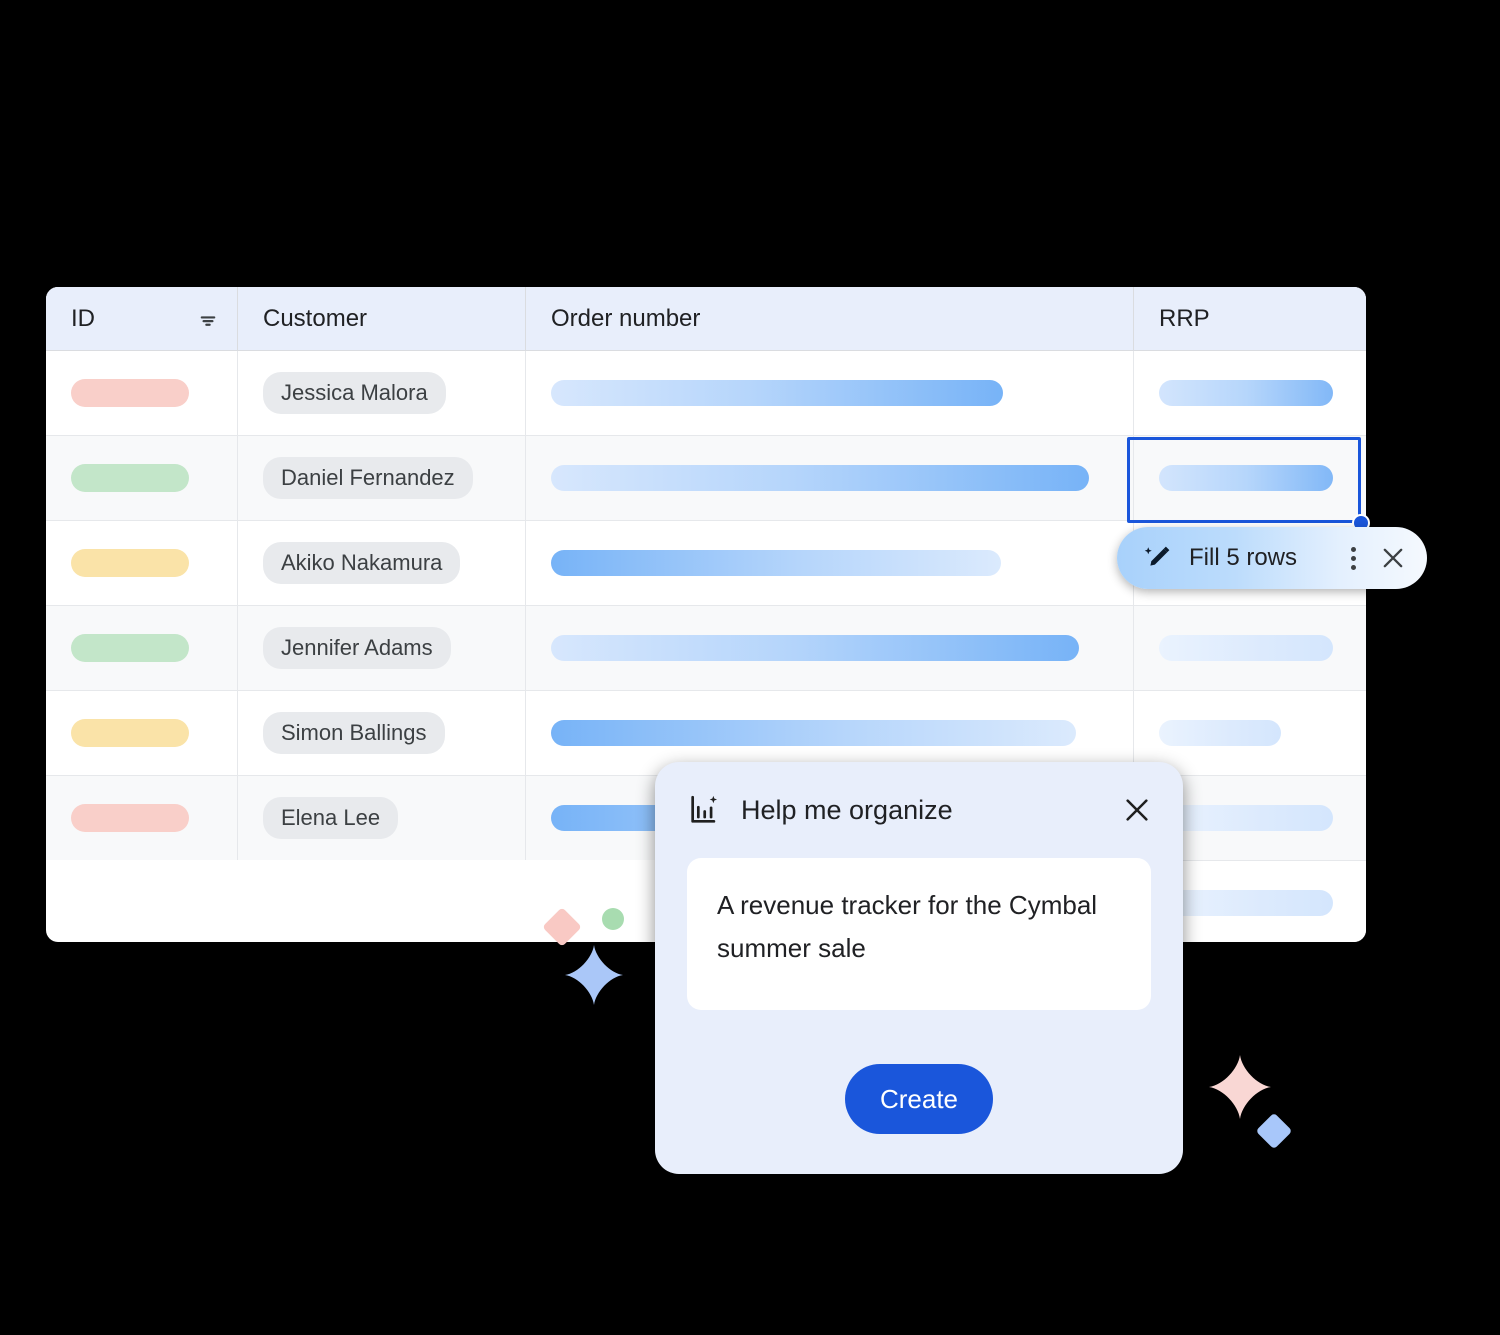 This screenshot has width=1500, height=1335. I want to click on cell-customer: Elena Lee, so click(382, 818).